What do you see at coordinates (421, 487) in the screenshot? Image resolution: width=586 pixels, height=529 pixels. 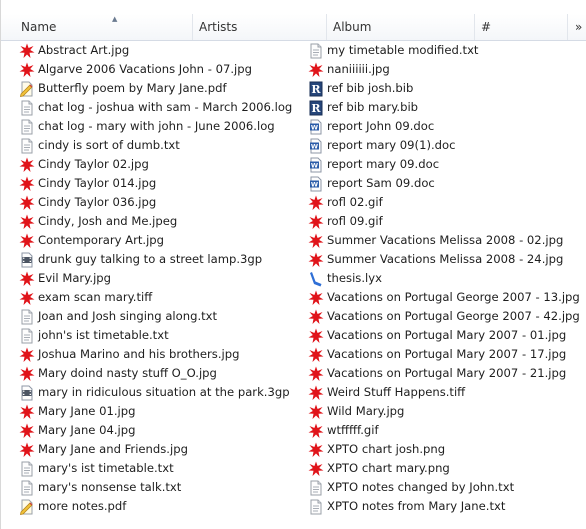 I see `file-name: XPTO notes changed by John.txt` at bounding box center [421, 487].